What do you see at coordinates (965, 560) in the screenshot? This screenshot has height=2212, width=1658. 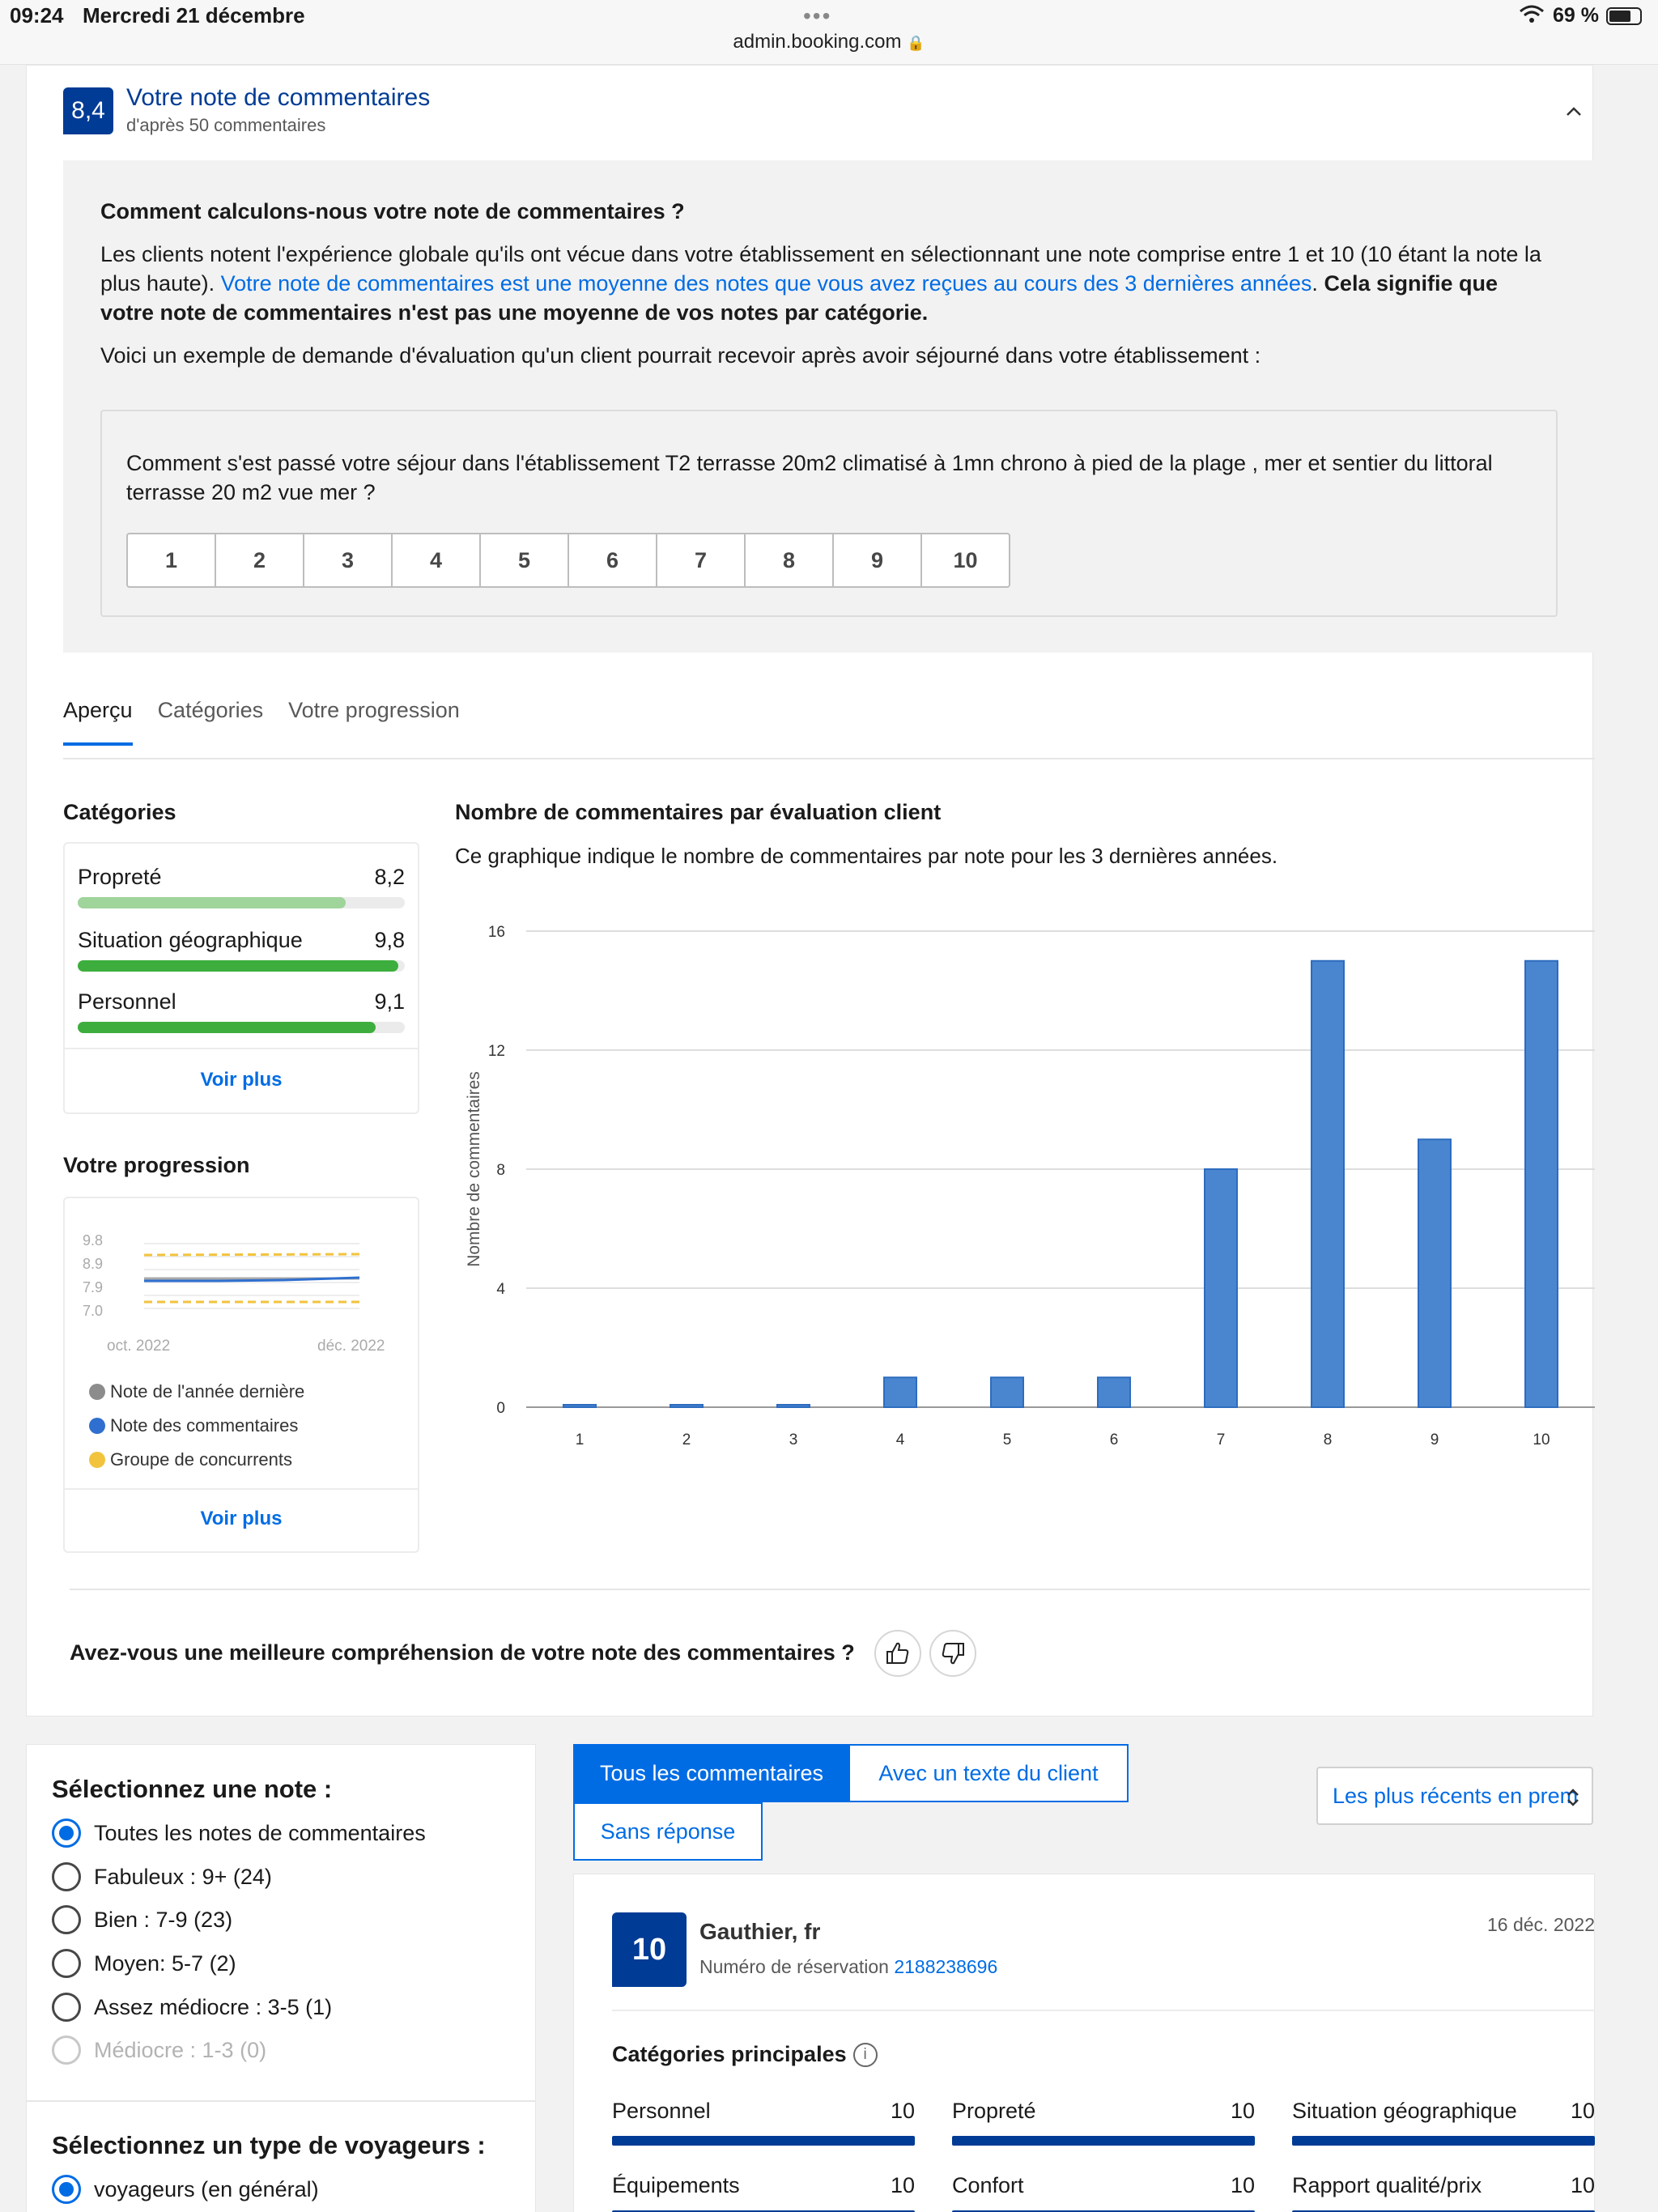 I see `rating-option-10: 10` at bounding box center [965, 560].